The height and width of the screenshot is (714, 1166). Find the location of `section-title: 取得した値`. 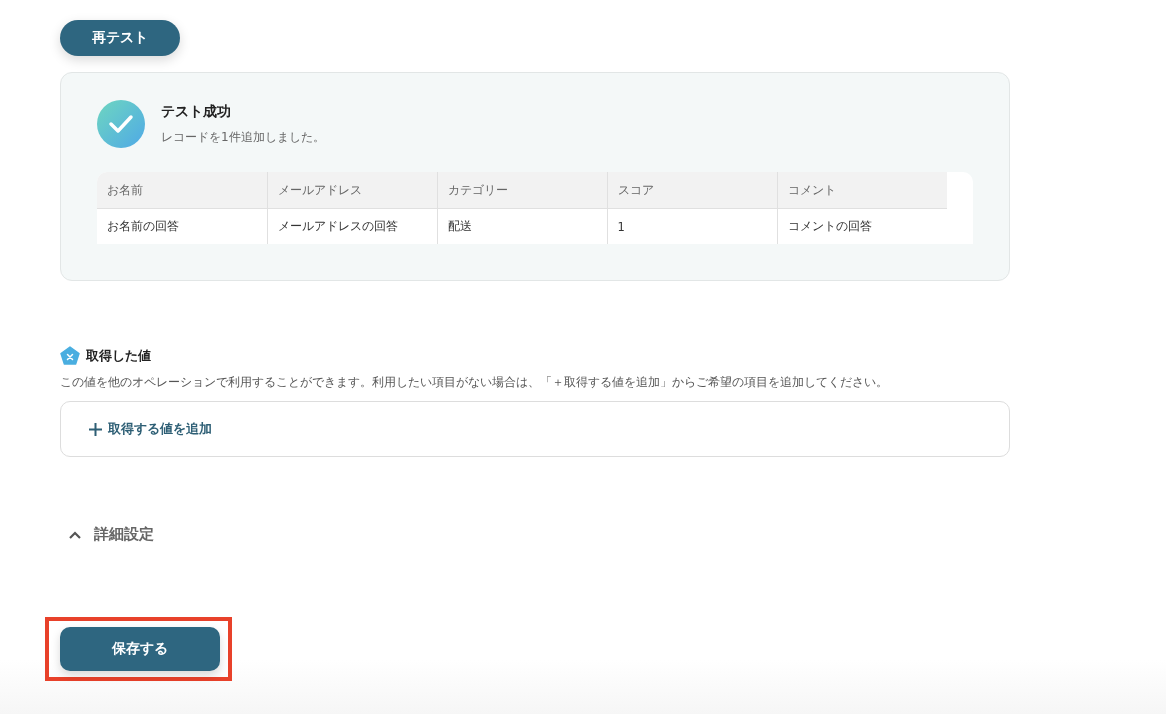

section-title: 取得した値 is located at coordinates (118, 356).